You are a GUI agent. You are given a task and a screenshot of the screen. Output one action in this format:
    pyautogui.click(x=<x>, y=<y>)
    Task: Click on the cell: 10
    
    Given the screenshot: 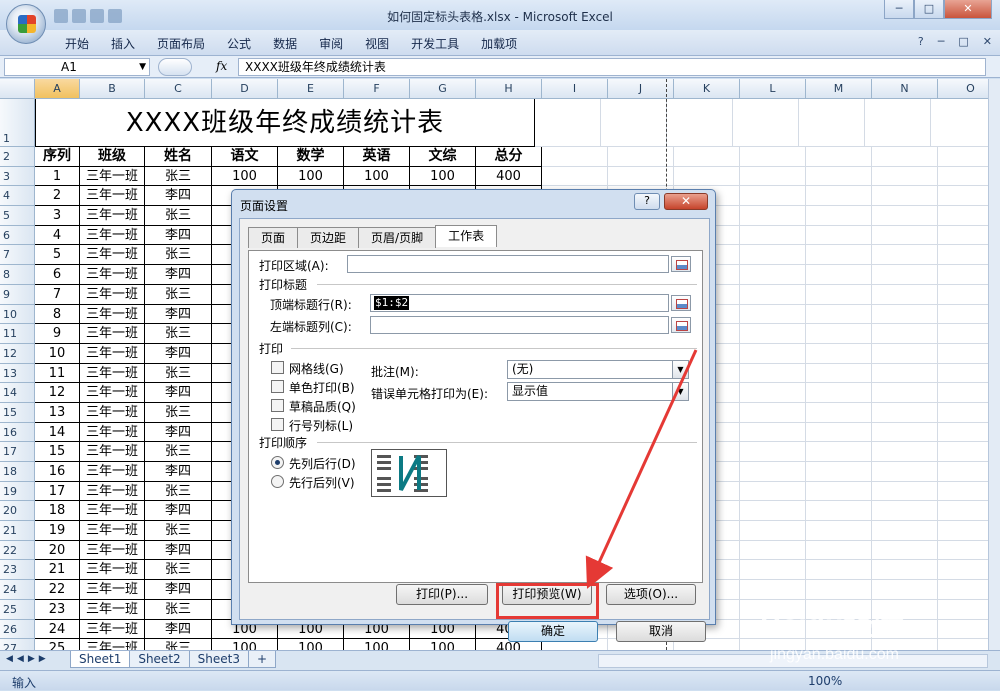 What is the action you would take?
    pyautogui.click(x=57, y=353)
    